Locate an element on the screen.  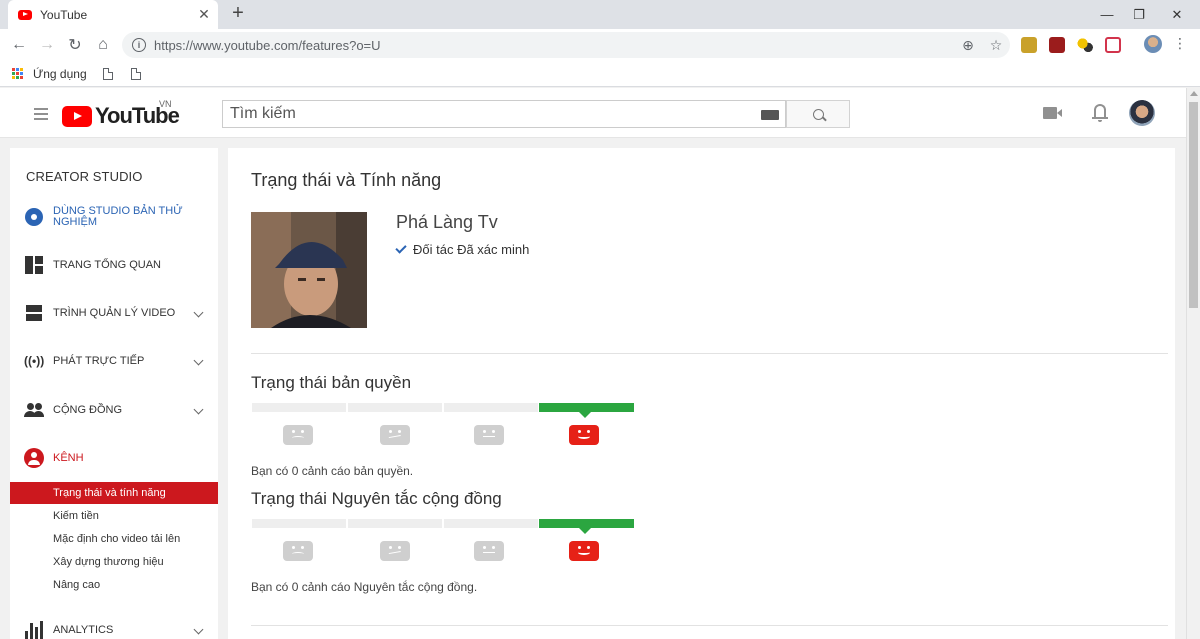
search-box is located at coordinates (504, 114).